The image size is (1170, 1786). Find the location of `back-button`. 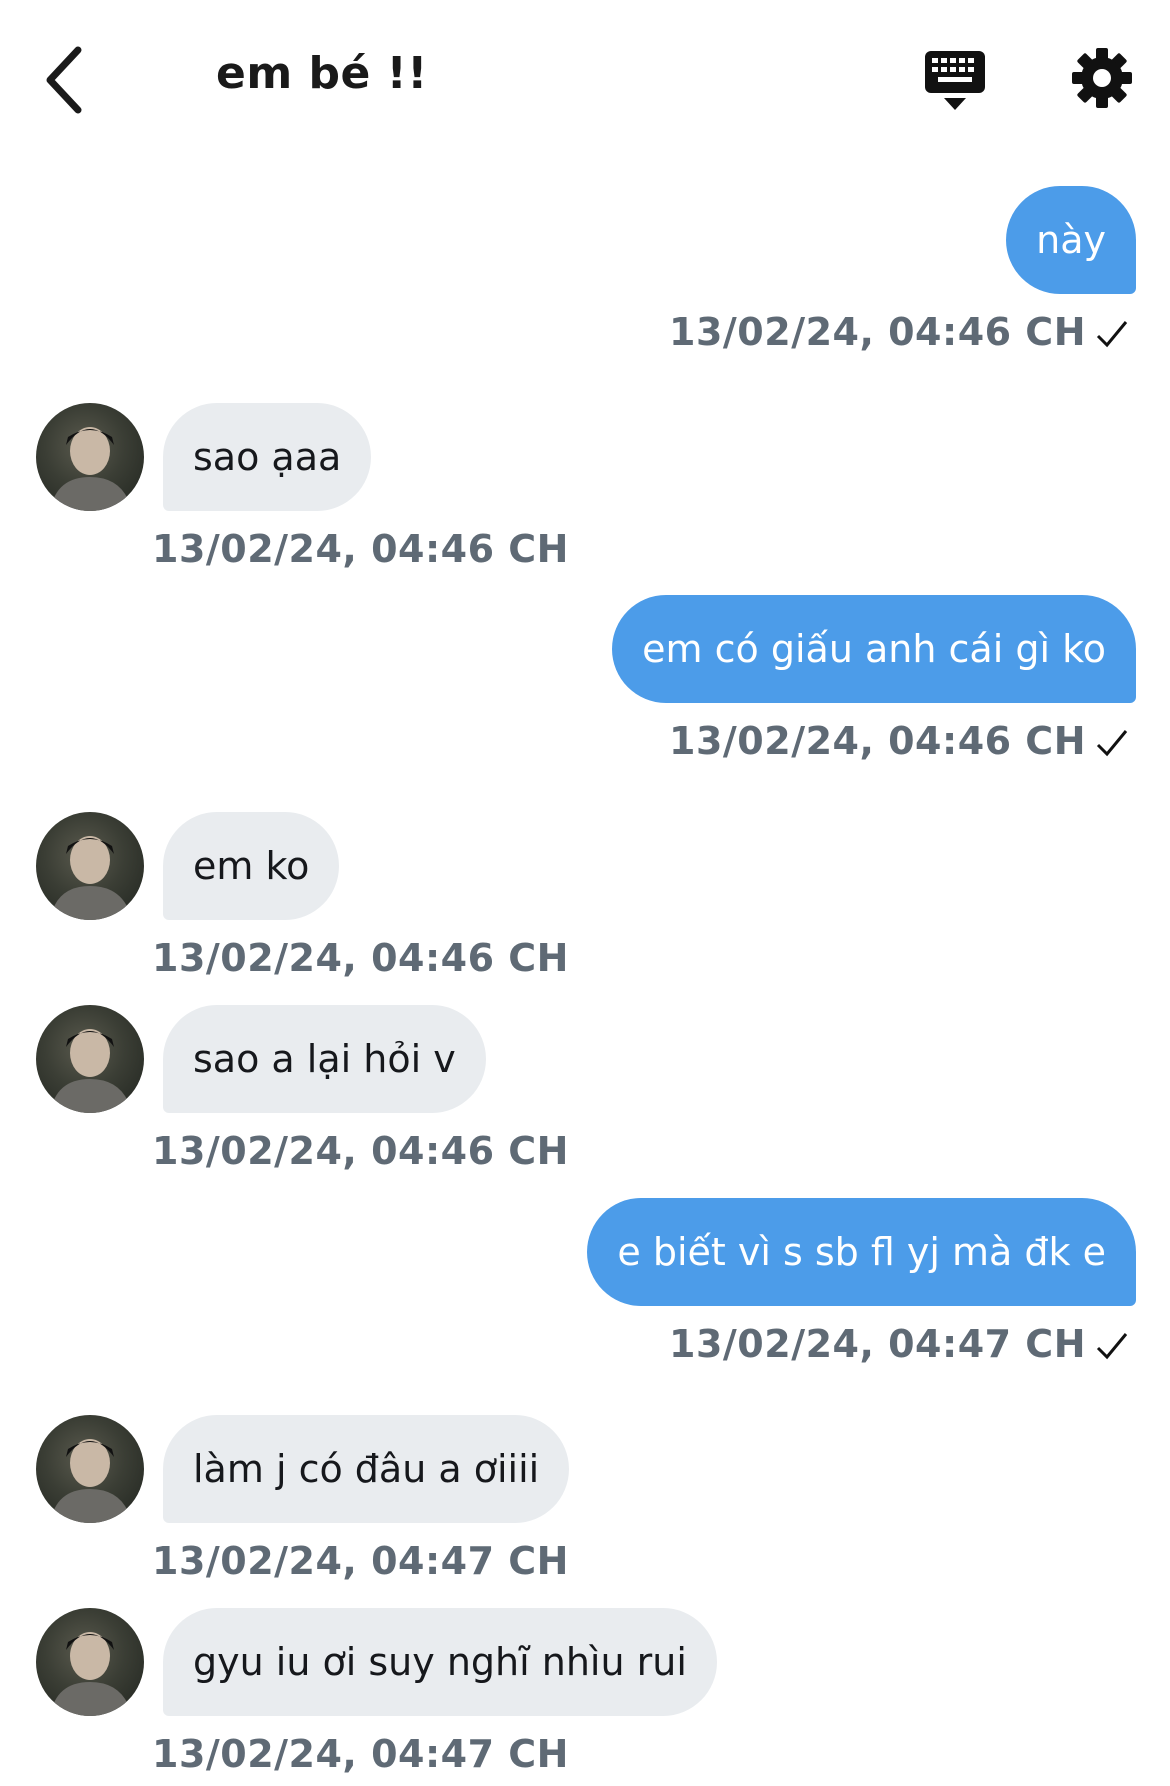

back-button is located at coordinates (66, 80).